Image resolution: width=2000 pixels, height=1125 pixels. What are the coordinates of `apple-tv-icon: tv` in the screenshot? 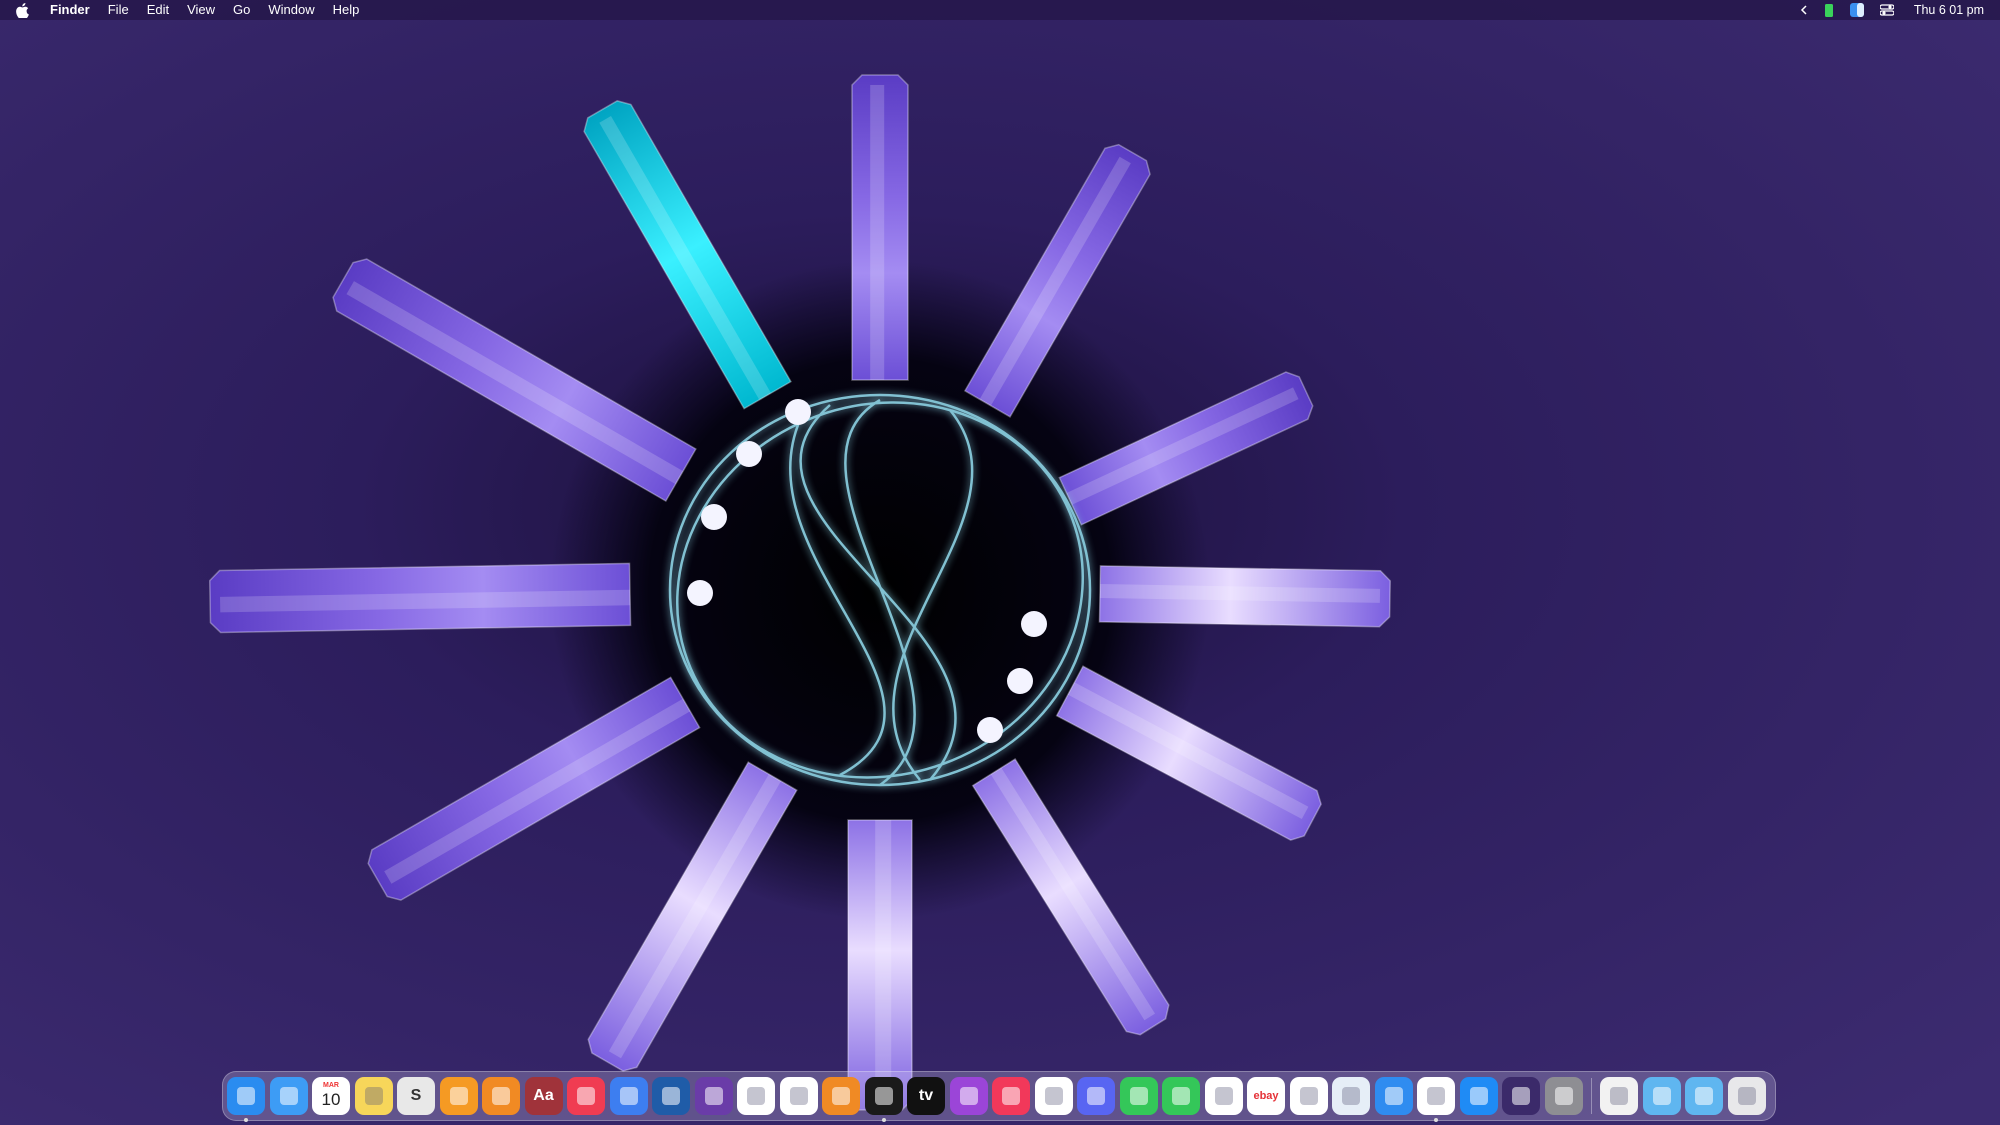 It's located at (926, 1096).